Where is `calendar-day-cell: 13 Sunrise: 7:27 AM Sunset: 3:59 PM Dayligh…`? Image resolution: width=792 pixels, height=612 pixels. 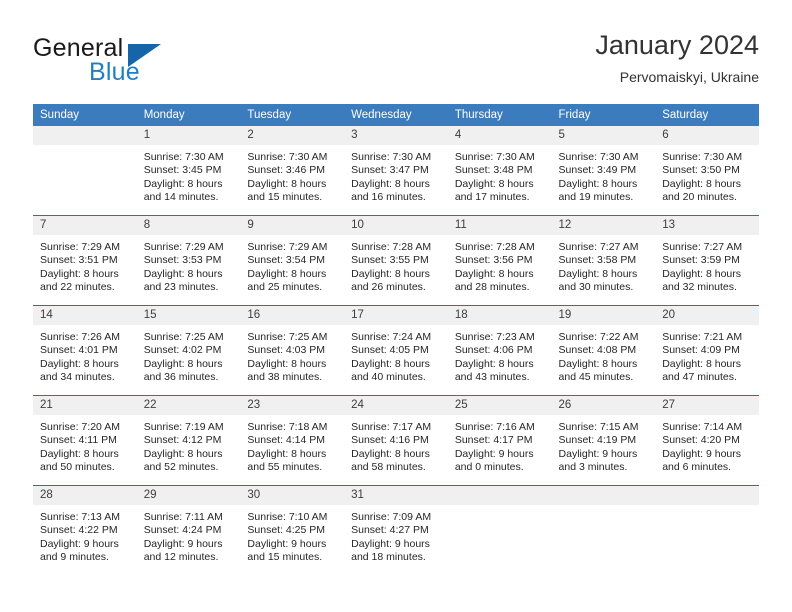
calendar-day-cell: 13 Sunrise: 7:27 AM Sunset: 3:59 PM Dayligh… is located at coordinates (707, 260).